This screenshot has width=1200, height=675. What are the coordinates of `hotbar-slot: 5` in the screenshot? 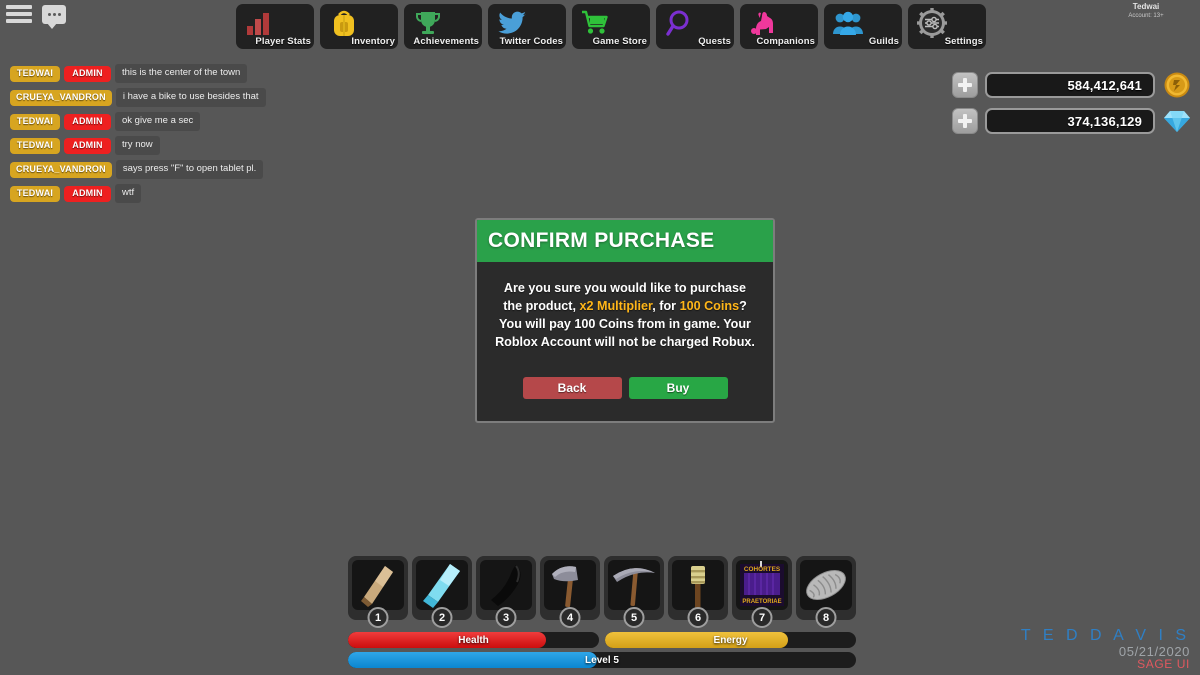 It's located at (634, 592).